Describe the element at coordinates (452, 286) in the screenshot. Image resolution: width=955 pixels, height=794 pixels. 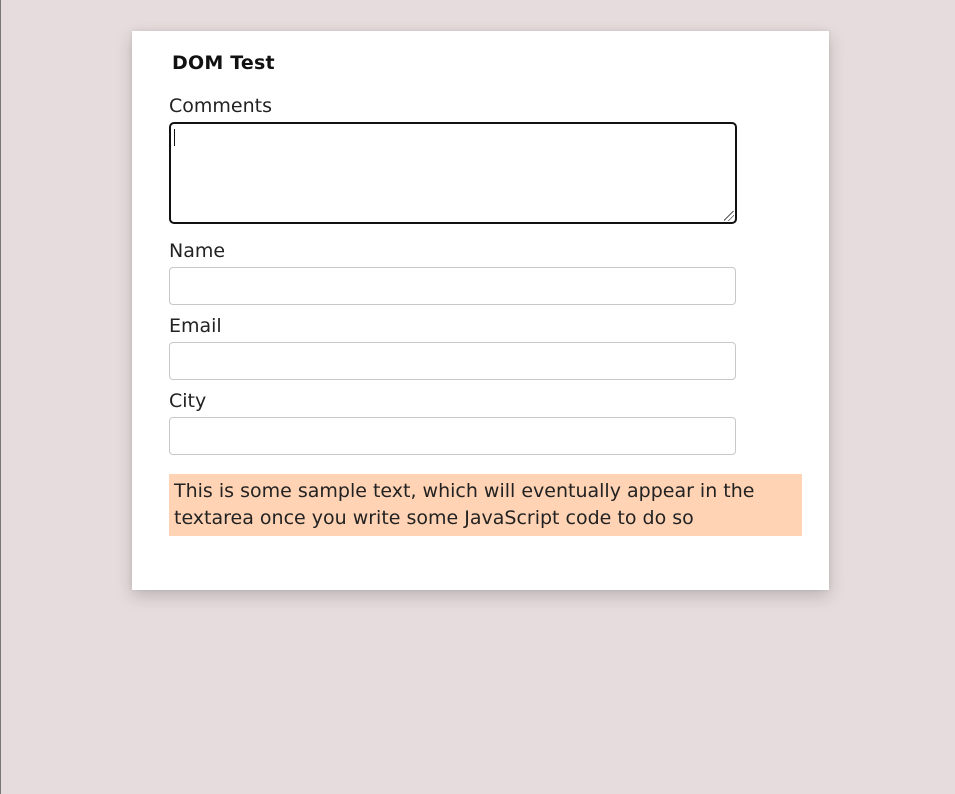
I see `name-input` at that location.